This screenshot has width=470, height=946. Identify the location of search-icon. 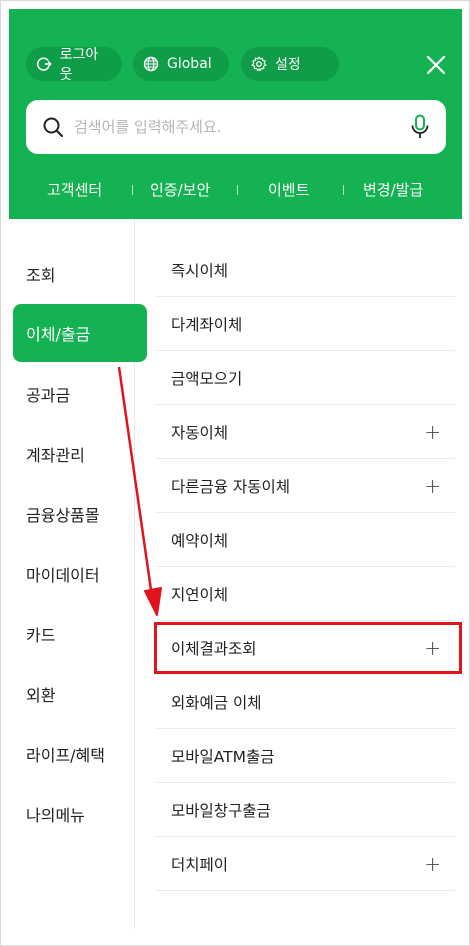
(53, 127).